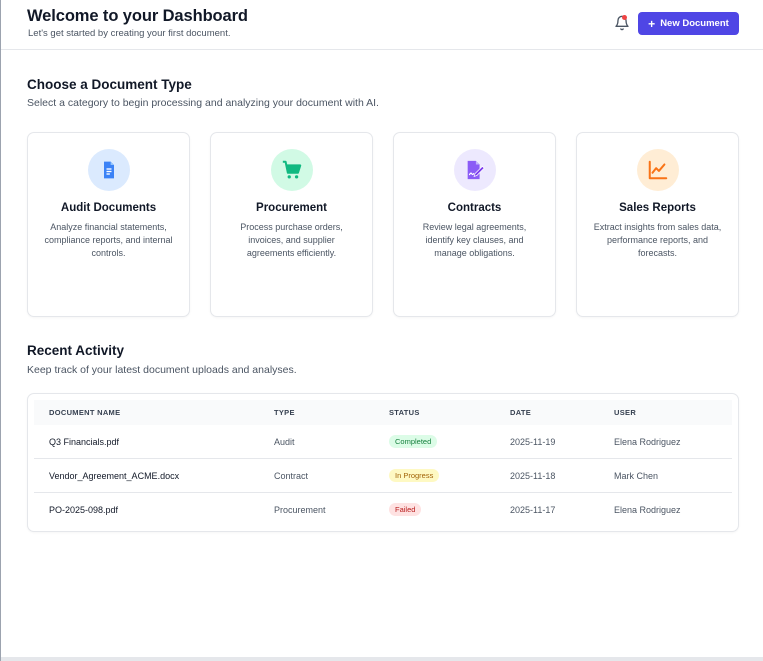  I want to click on column-header-user: USER, so click(625, 412).